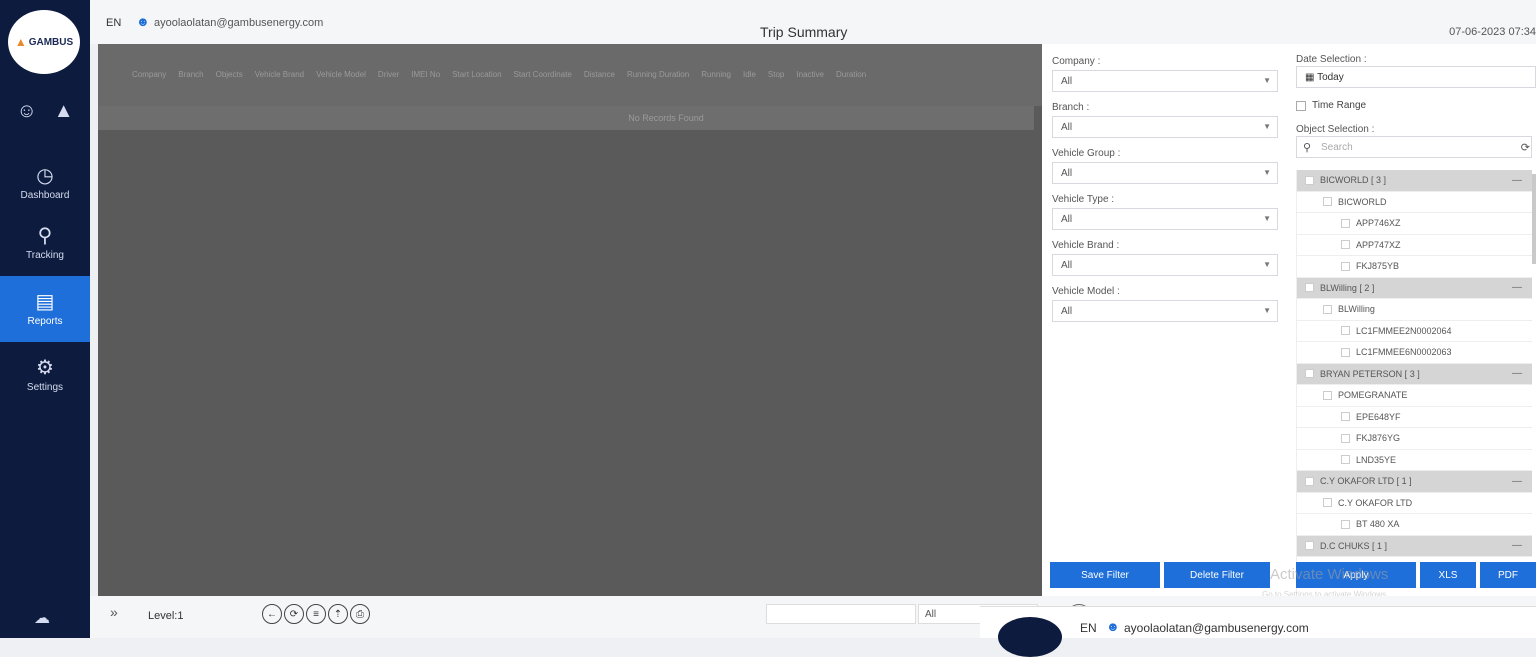 This screenshot has height=657, width=1536. Describe the element at coordinates (1414, 181) in the screenshot. I see `tree-group-row: BICWORLD [ 3 ] —` at that location.